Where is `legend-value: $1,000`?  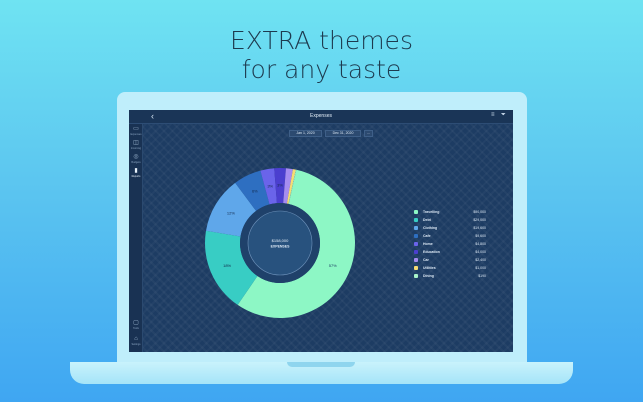 legend-value: $1,000 is located at coordinates (480, 268).